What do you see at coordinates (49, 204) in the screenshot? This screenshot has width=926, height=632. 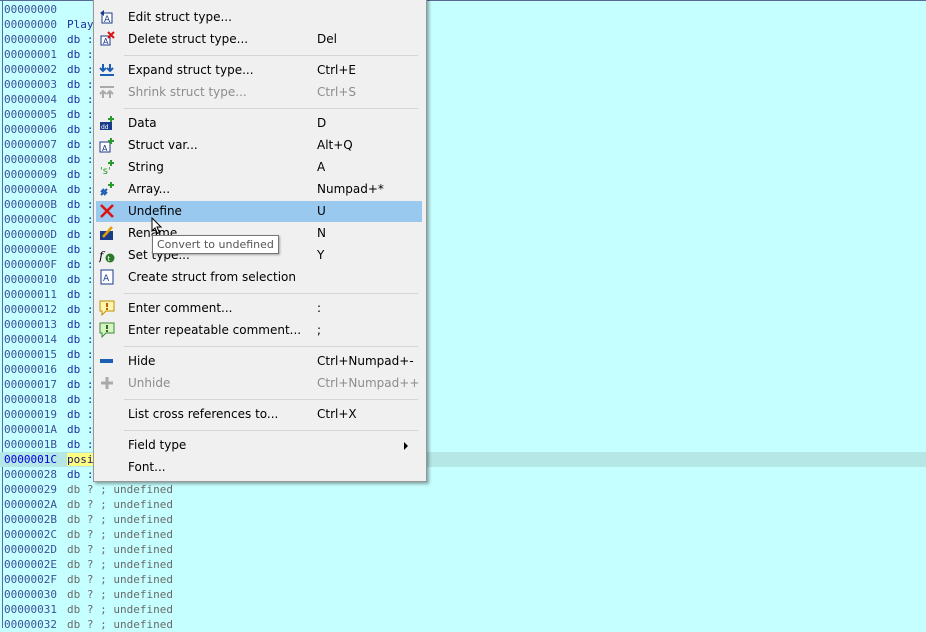 I see `listing-row: 0000000B db :` at bounding box center [49, 204].